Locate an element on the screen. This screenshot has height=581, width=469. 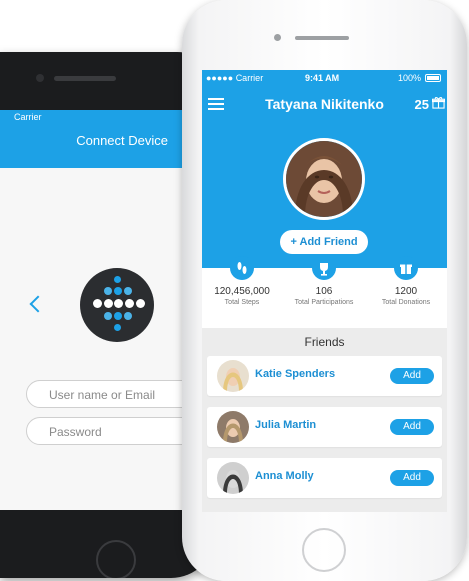
trophy-icon is located at coordinates (324, 268).